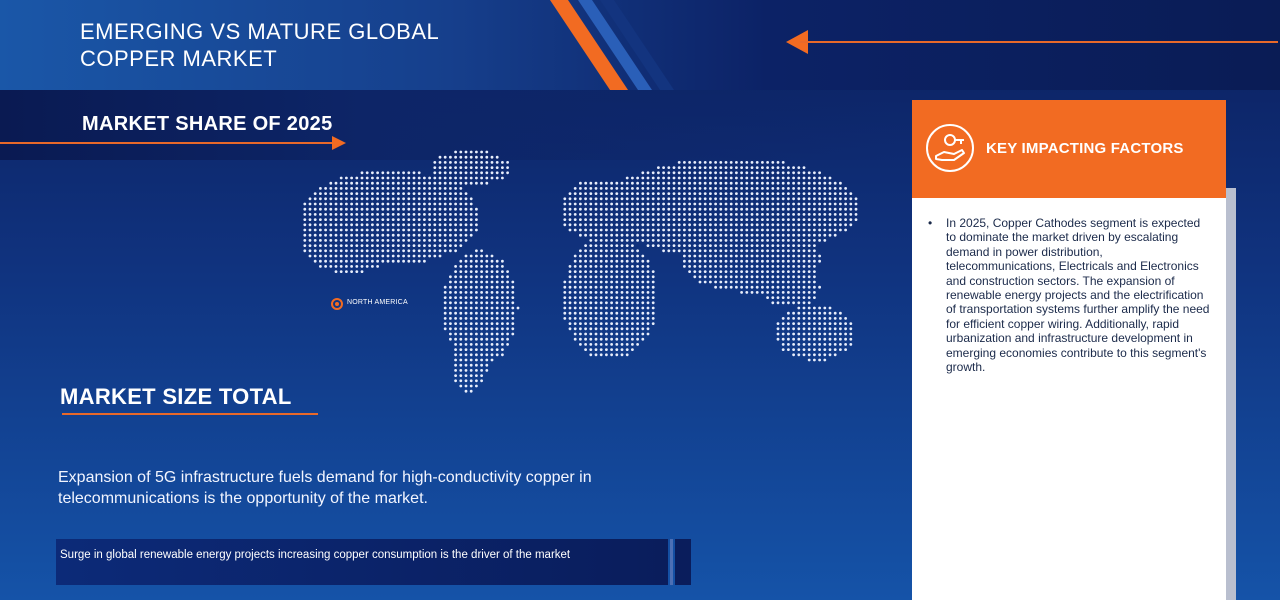 The image size is (1280, 600). I want to click on header-divider-line, so click(1039, 42).